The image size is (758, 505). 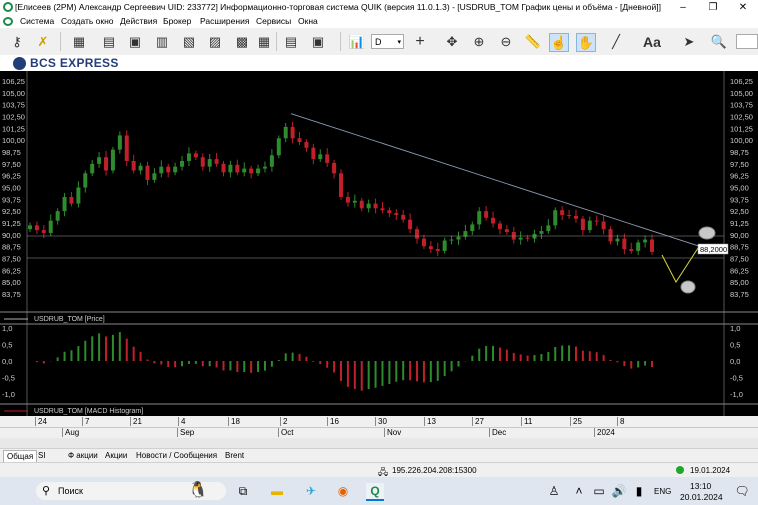 What do you see at coordinates (8, 7) in the screenshot?
I see `quik-app-icon` at bounding box center [8, 7].